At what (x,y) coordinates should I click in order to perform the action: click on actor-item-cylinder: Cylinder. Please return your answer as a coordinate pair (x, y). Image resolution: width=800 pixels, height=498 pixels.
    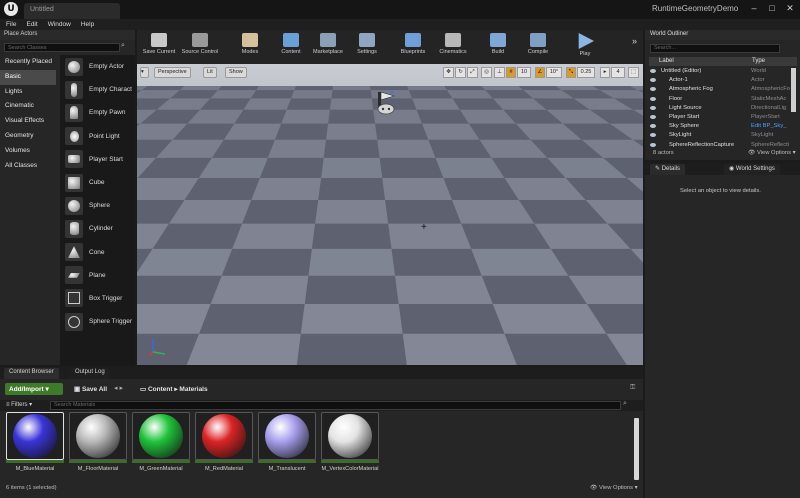
    Looking at the image, I should click on (97, 228).